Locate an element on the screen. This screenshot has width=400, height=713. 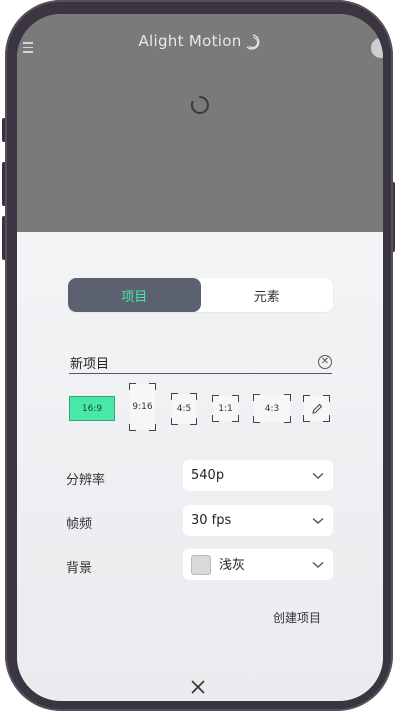
project-name-value: 新项目 is located at coordinates (90, 364).